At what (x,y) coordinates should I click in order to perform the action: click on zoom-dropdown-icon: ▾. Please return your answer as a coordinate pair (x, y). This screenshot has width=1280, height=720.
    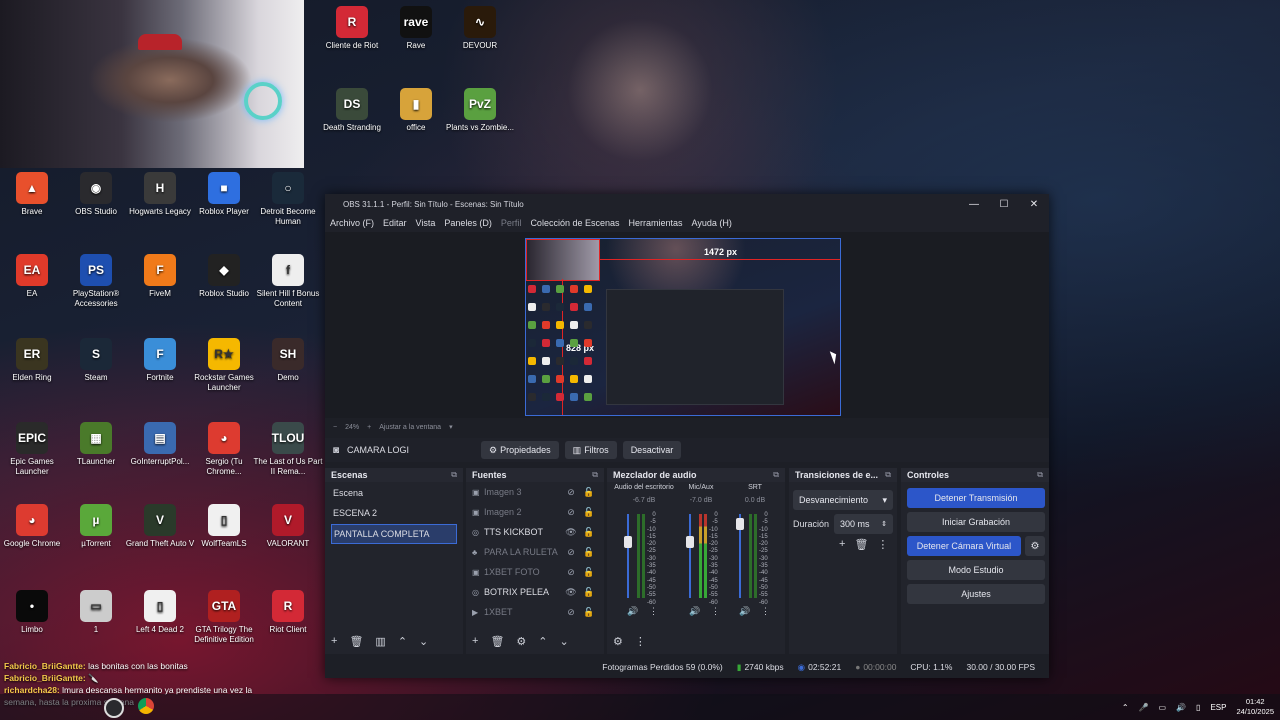
    Looking at the image, I should click on (451, 427).